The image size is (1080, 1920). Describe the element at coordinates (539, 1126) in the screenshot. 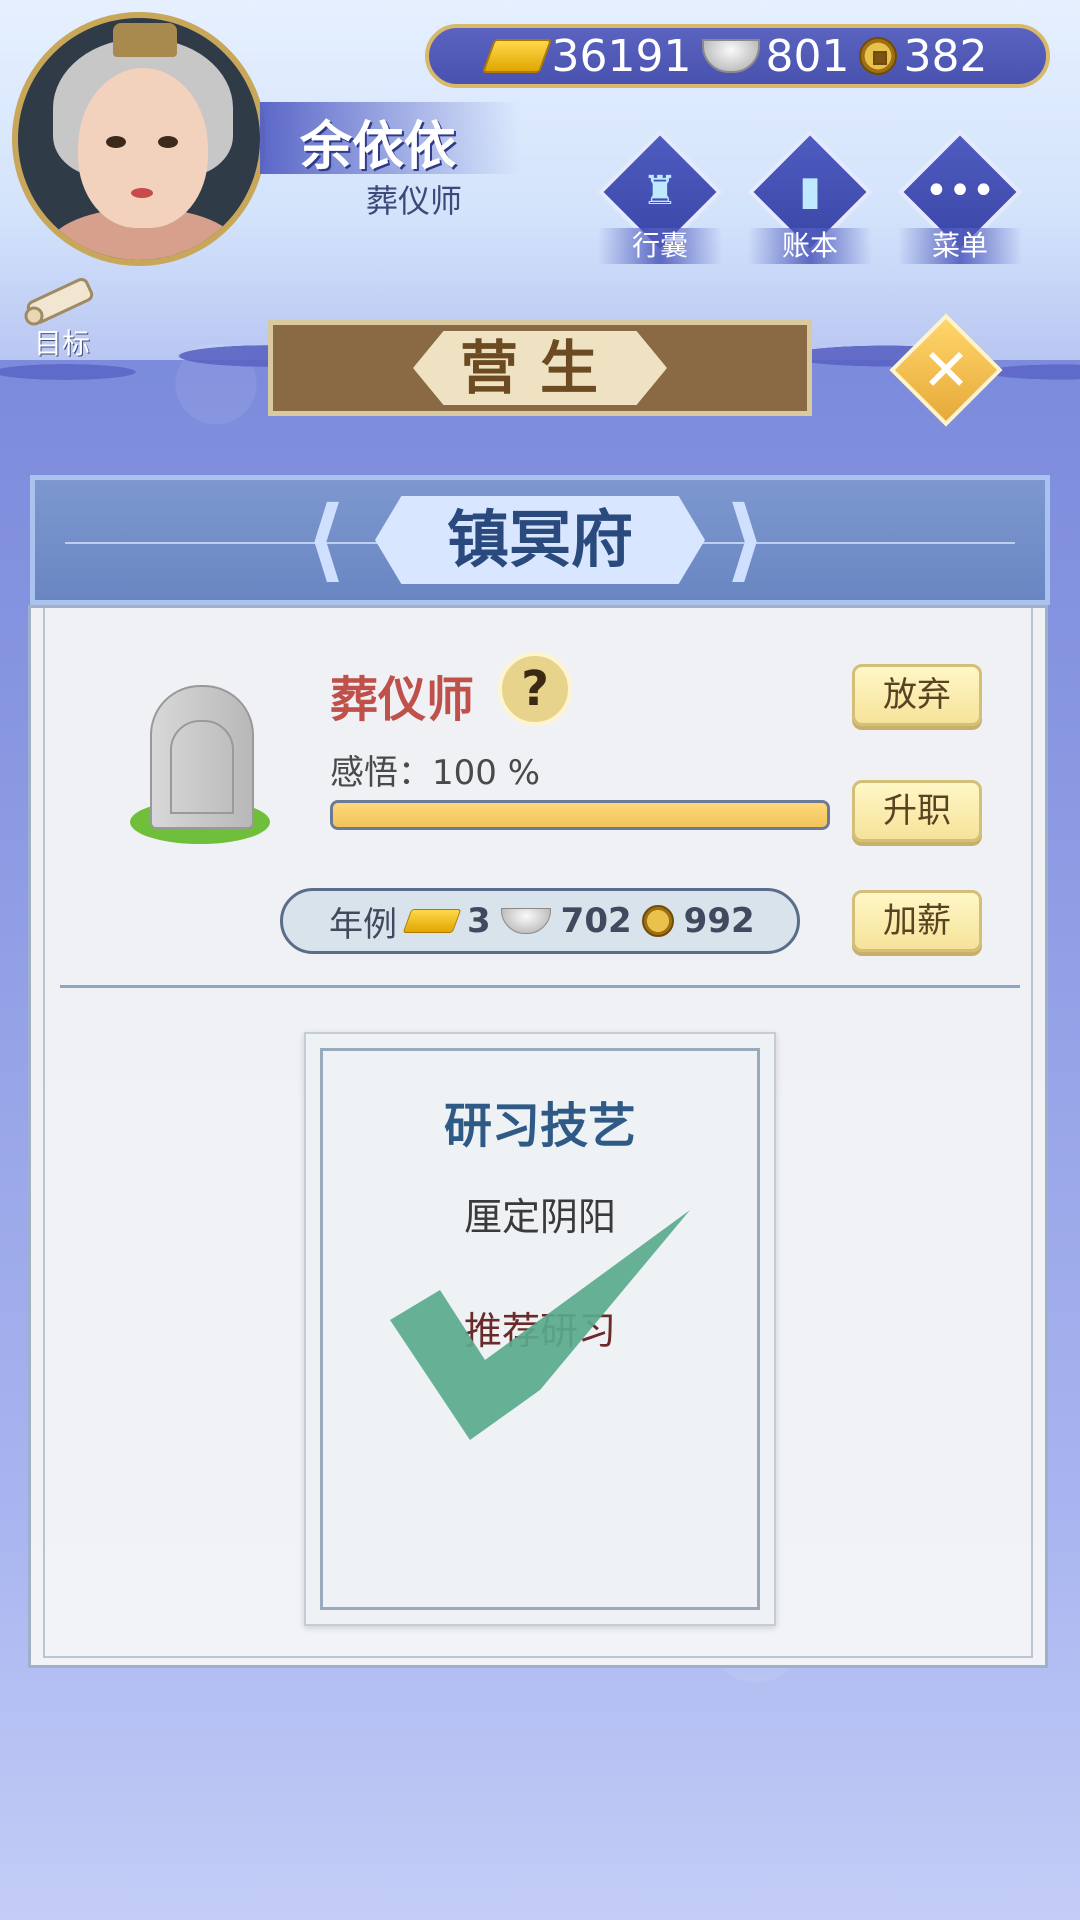

I see `skill-card-title: 研习技艺` at that location.